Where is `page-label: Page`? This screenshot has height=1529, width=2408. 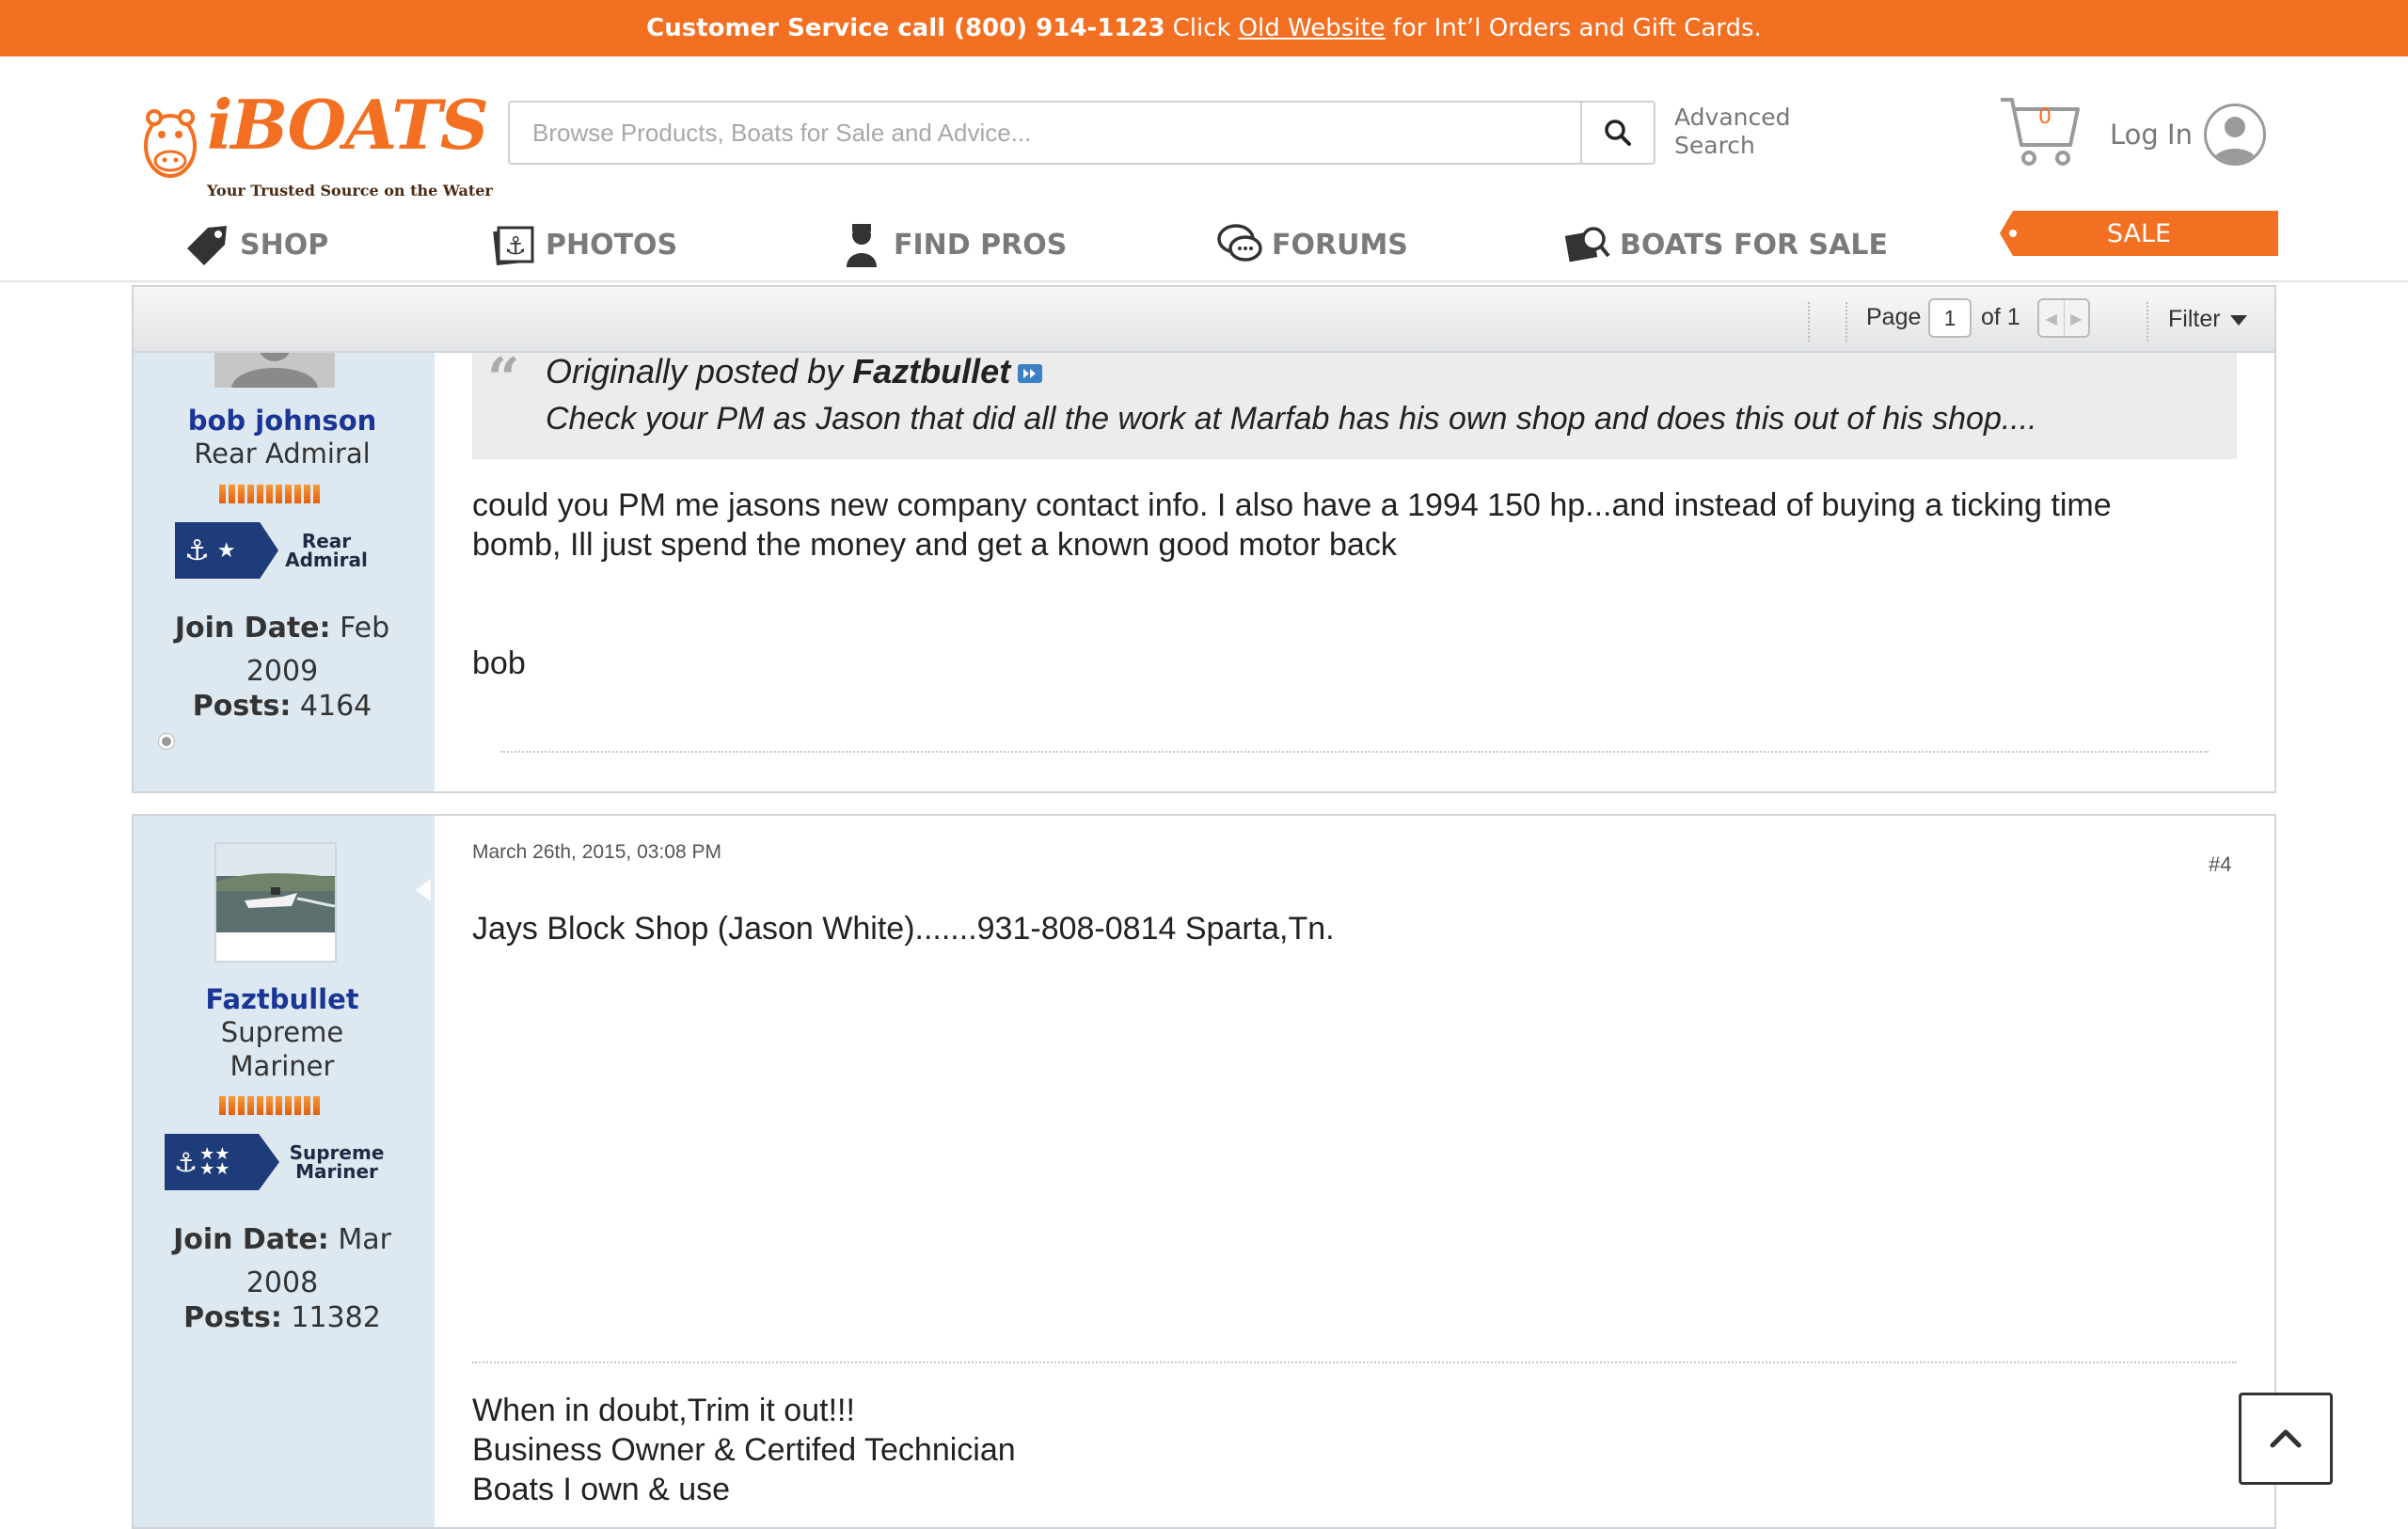 page-label: Page is located at coordinates (1894, 317).